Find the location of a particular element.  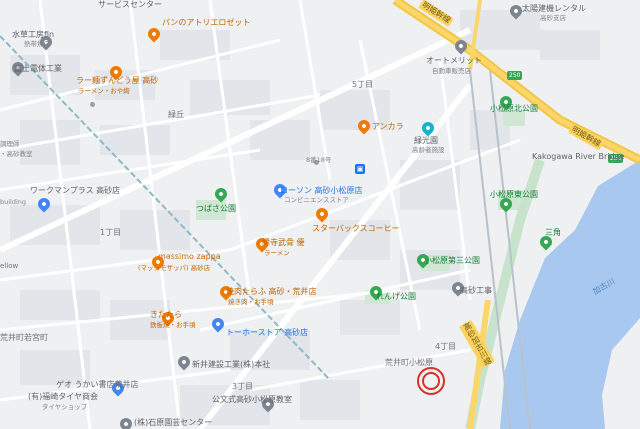

label-kyoshitsu: ・高砂教室 is located at coordinates (16, 154).